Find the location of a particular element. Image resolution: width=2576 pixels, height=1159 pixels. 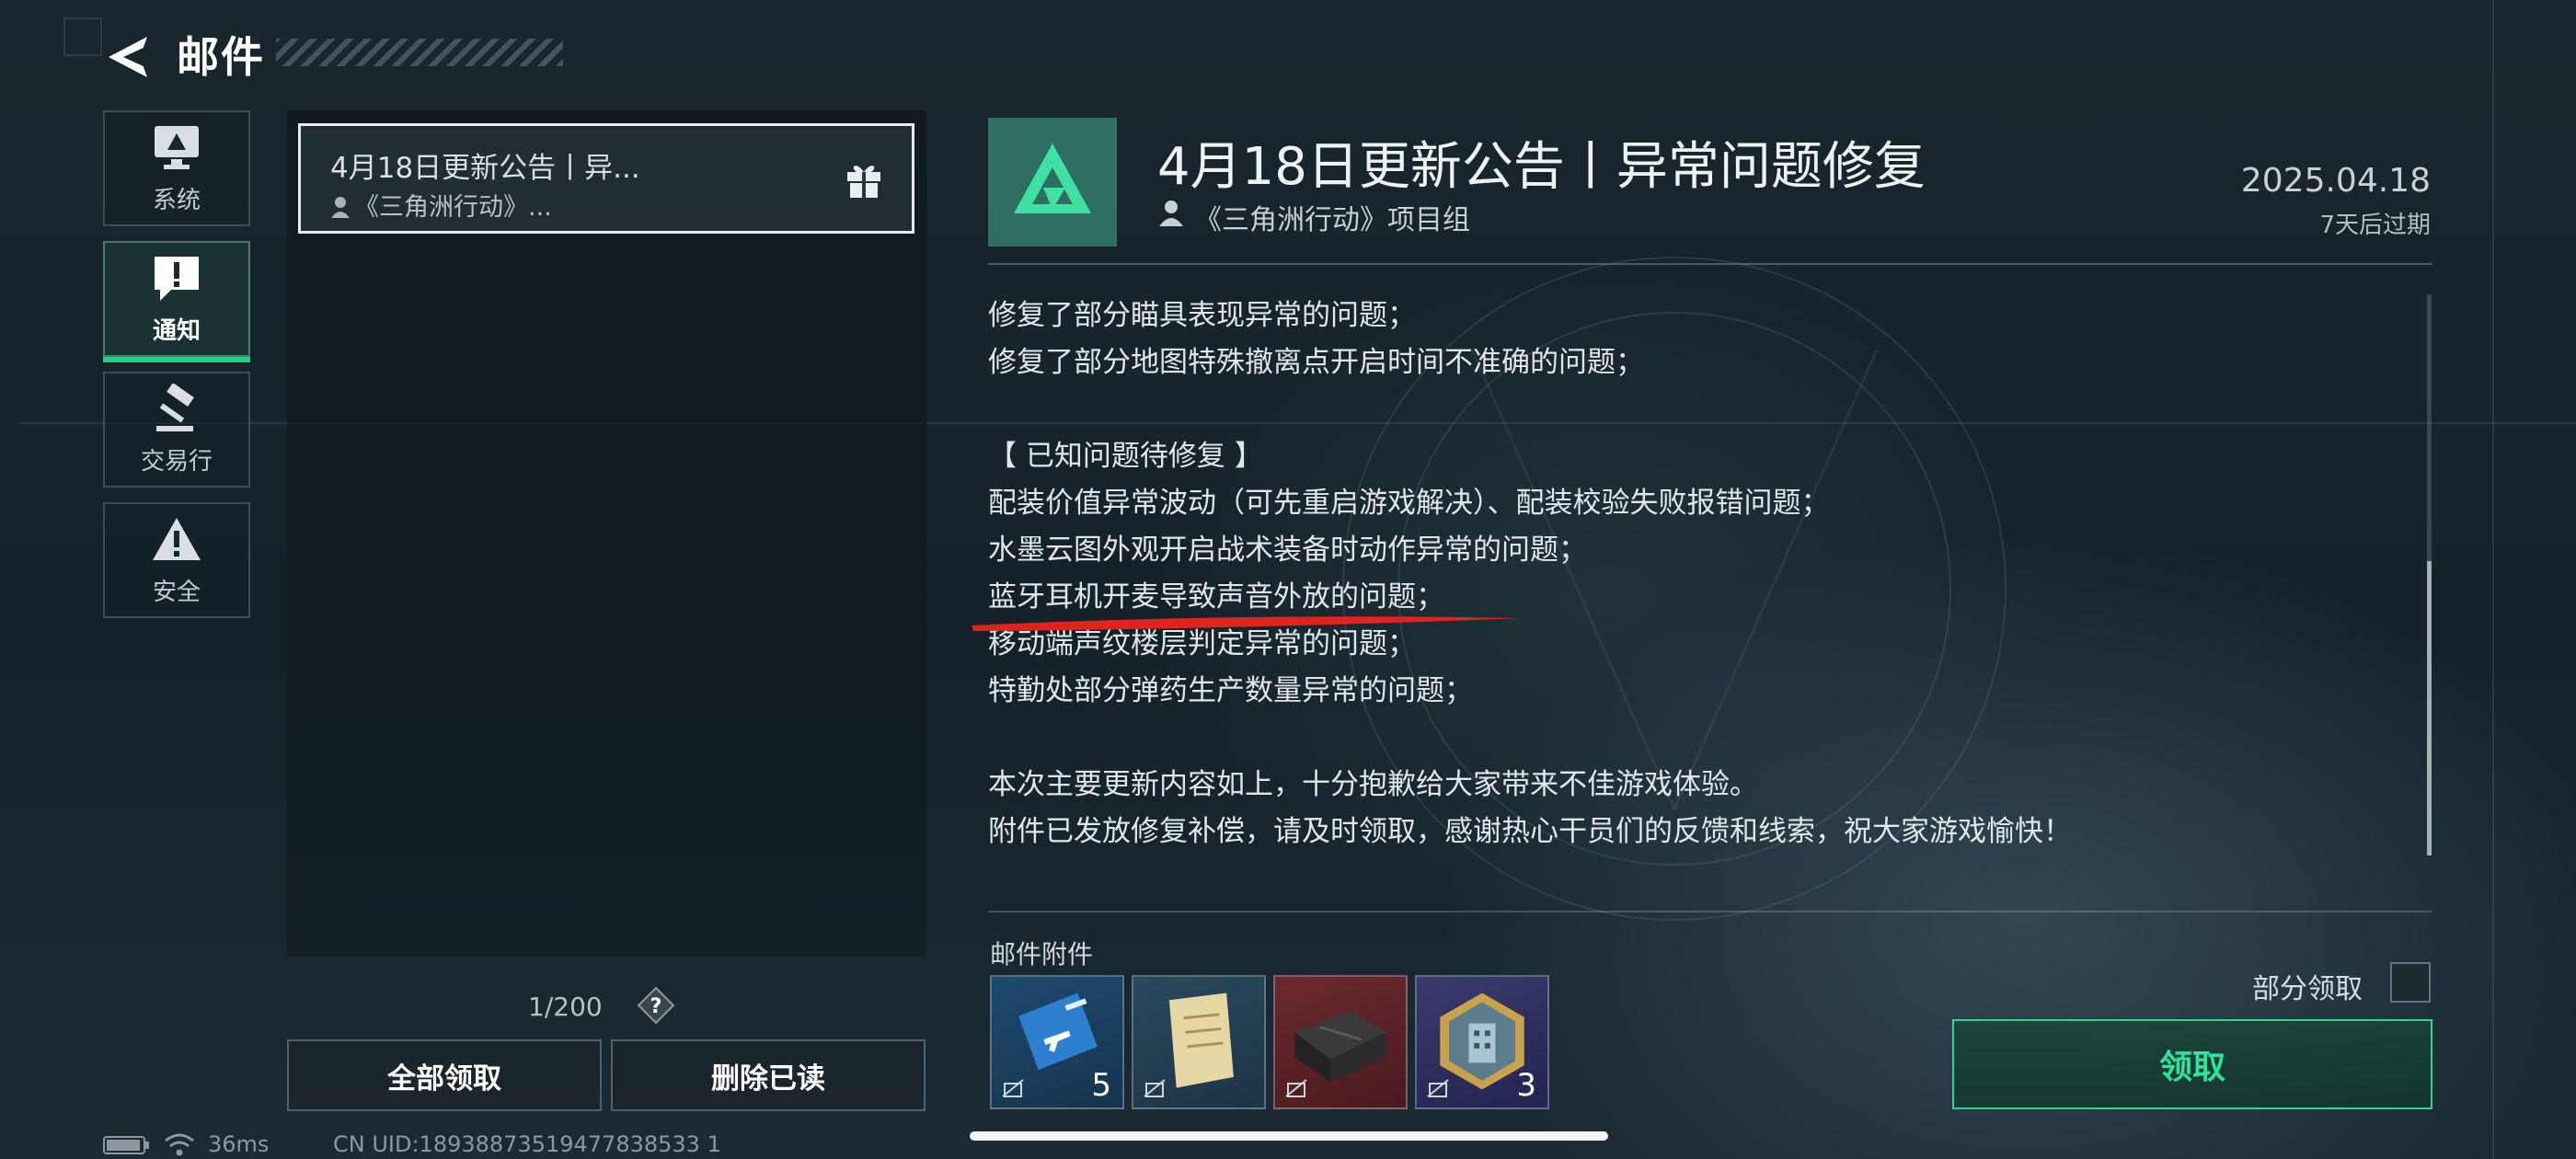

sender-logo is located at coordinates (1052, 182).